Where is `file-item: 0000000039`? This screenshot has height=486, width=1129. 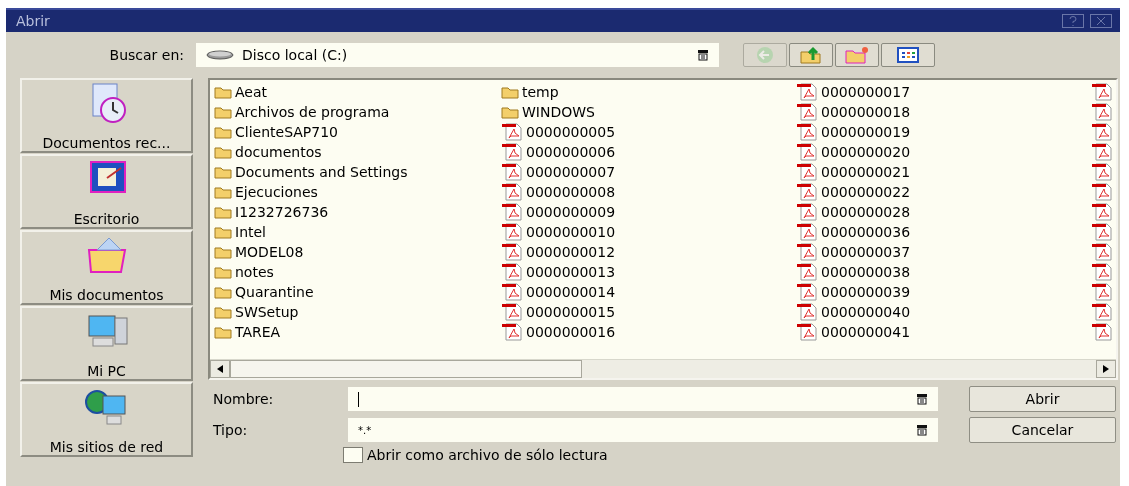 file-item: 0000000039 is located at coordinates (866, 292).